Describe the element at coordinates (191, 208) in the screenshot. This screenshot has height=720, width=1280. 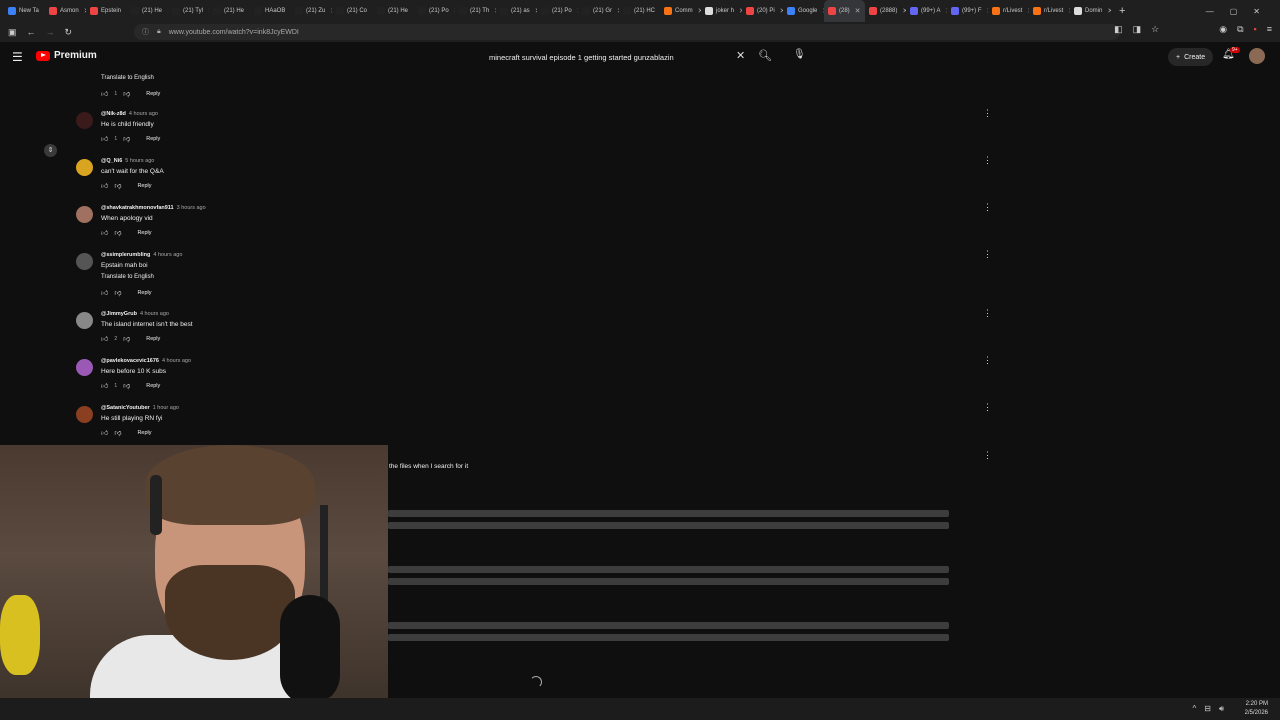
I see `comment-timestamp: 3 hours ago` at that location.